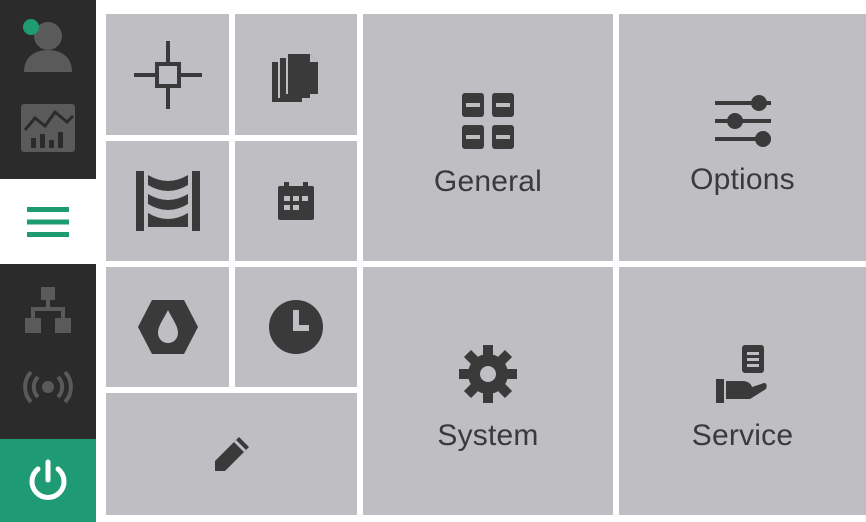 This screenshot has width=866, height=522. I want to click on tile-general: General, so click(488, 137).